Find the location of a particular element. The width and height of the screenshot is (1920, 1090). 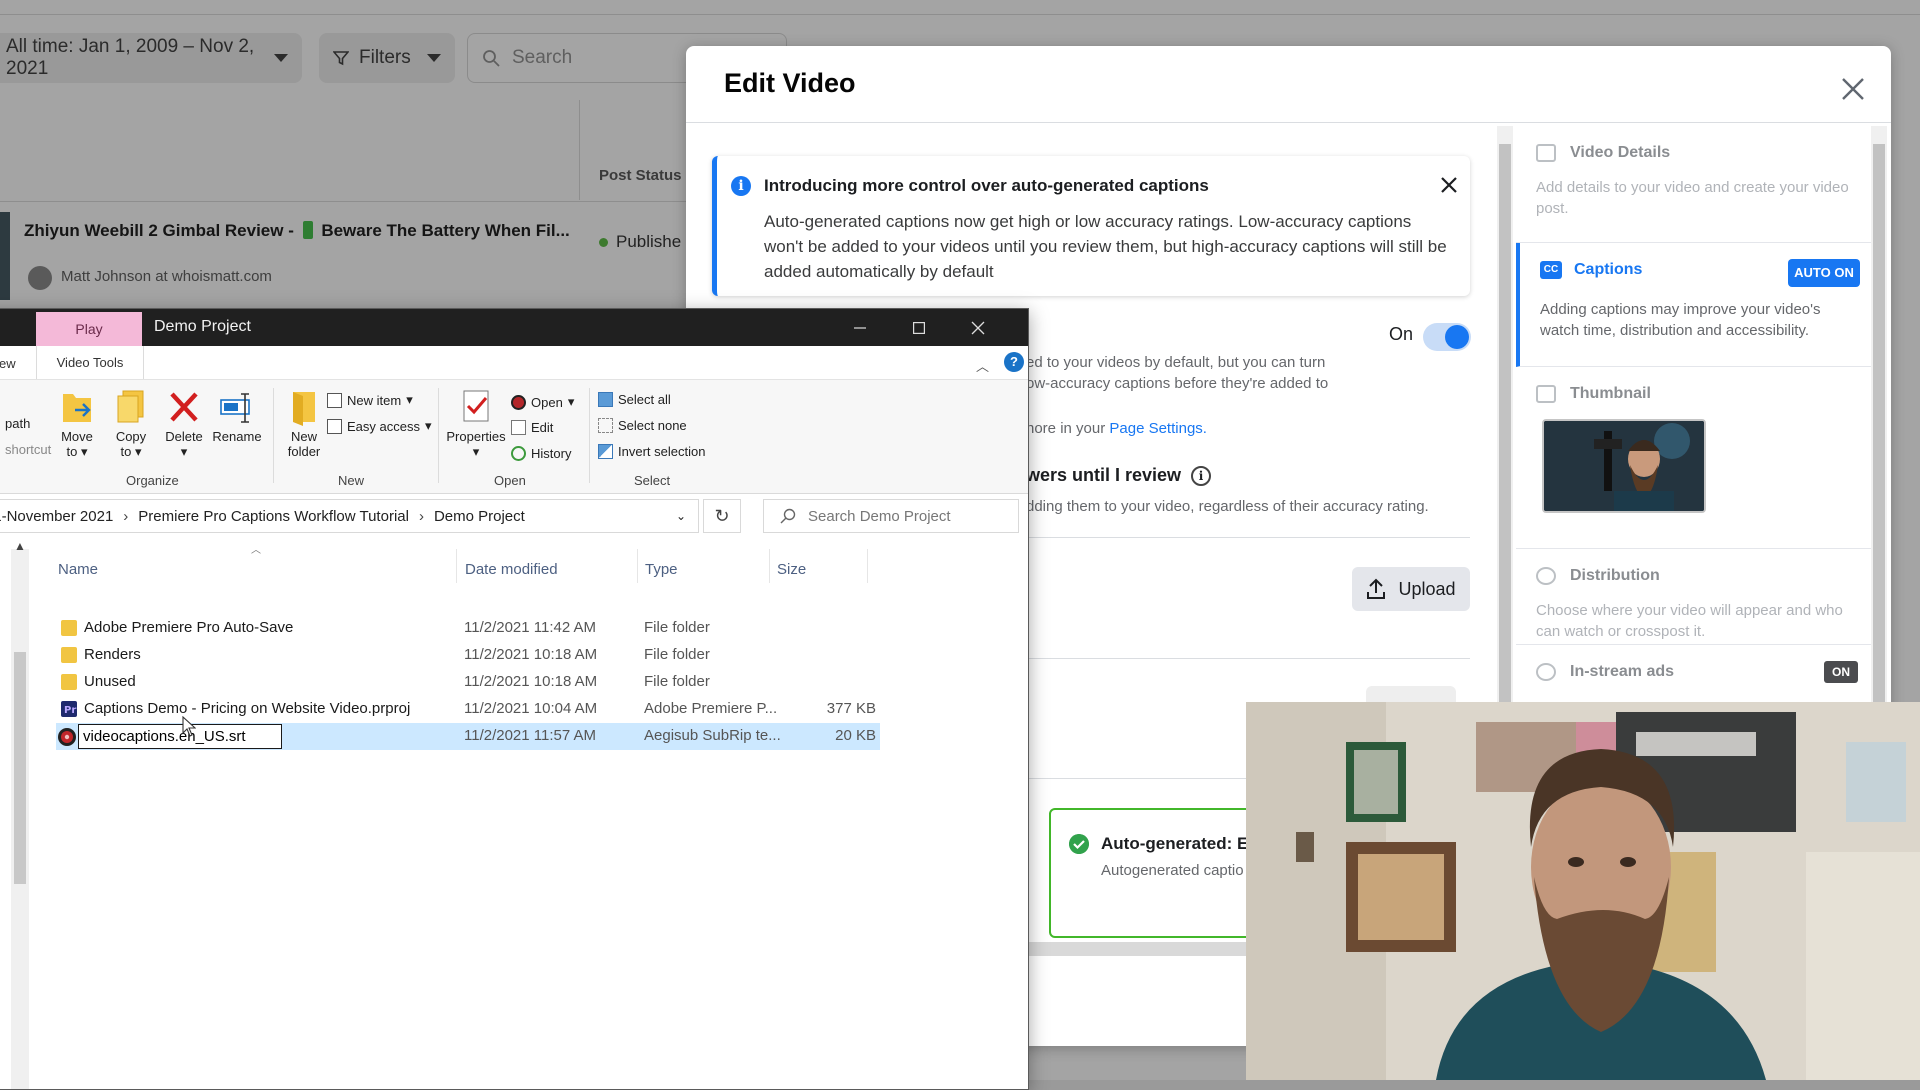

table-row: Unused 11/2/2021 10:18 AM File folder is located at coordinates (468, 682).